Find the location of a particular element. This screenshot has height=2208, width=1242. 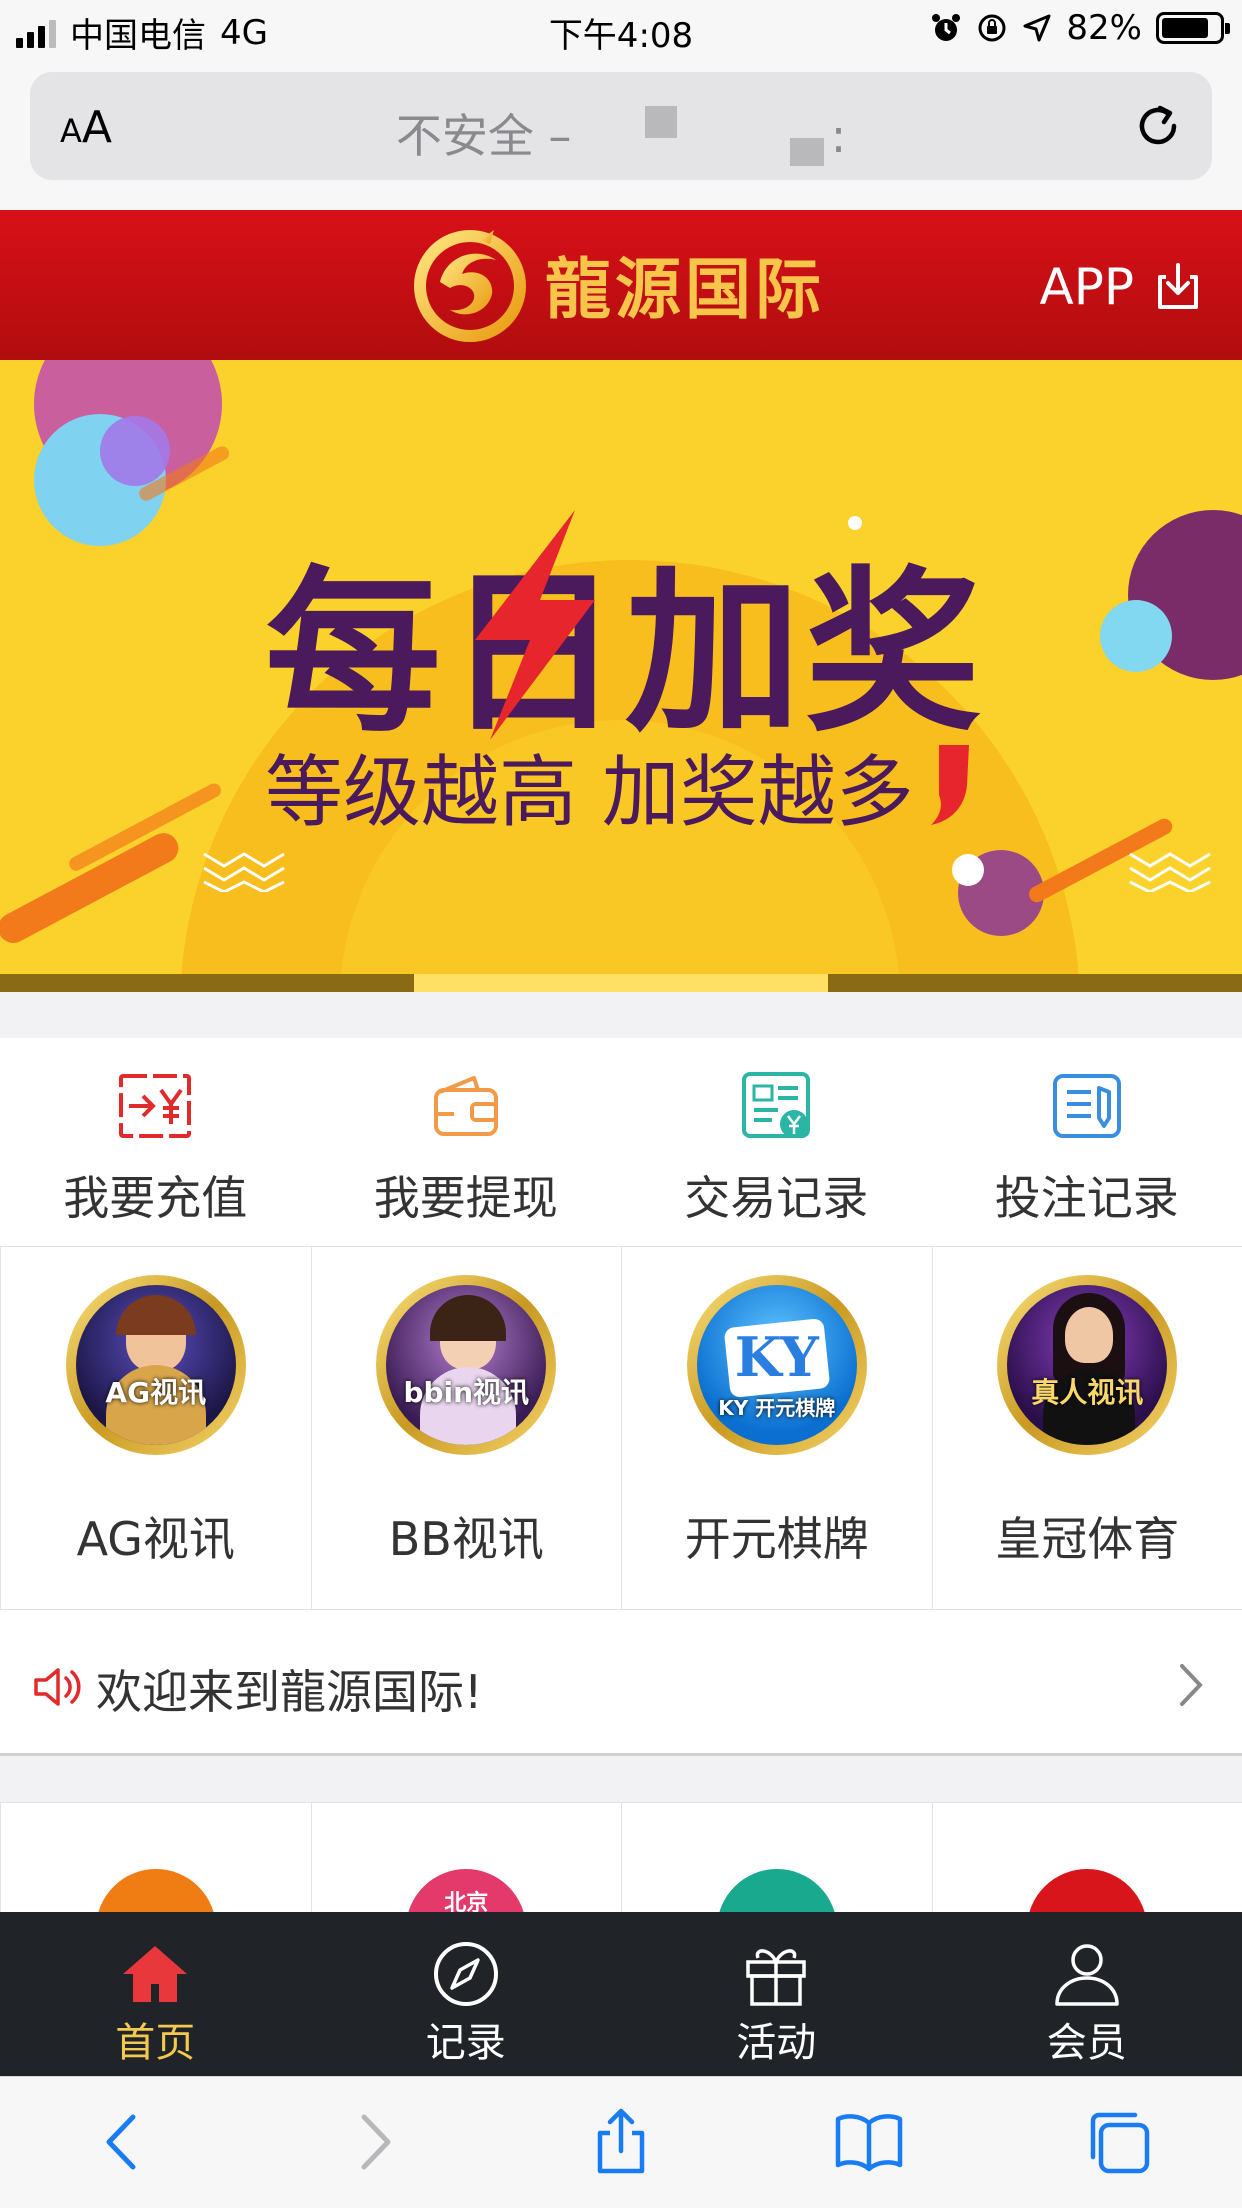

game-ag-live: AG视讯 AG视讯 is located at coordinates (155, 1428).